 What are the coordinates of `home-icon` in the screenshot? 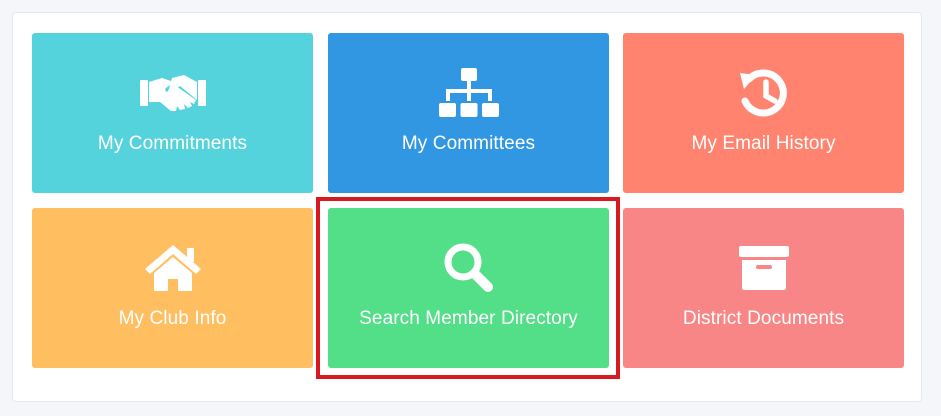 It's located at (172, 268).